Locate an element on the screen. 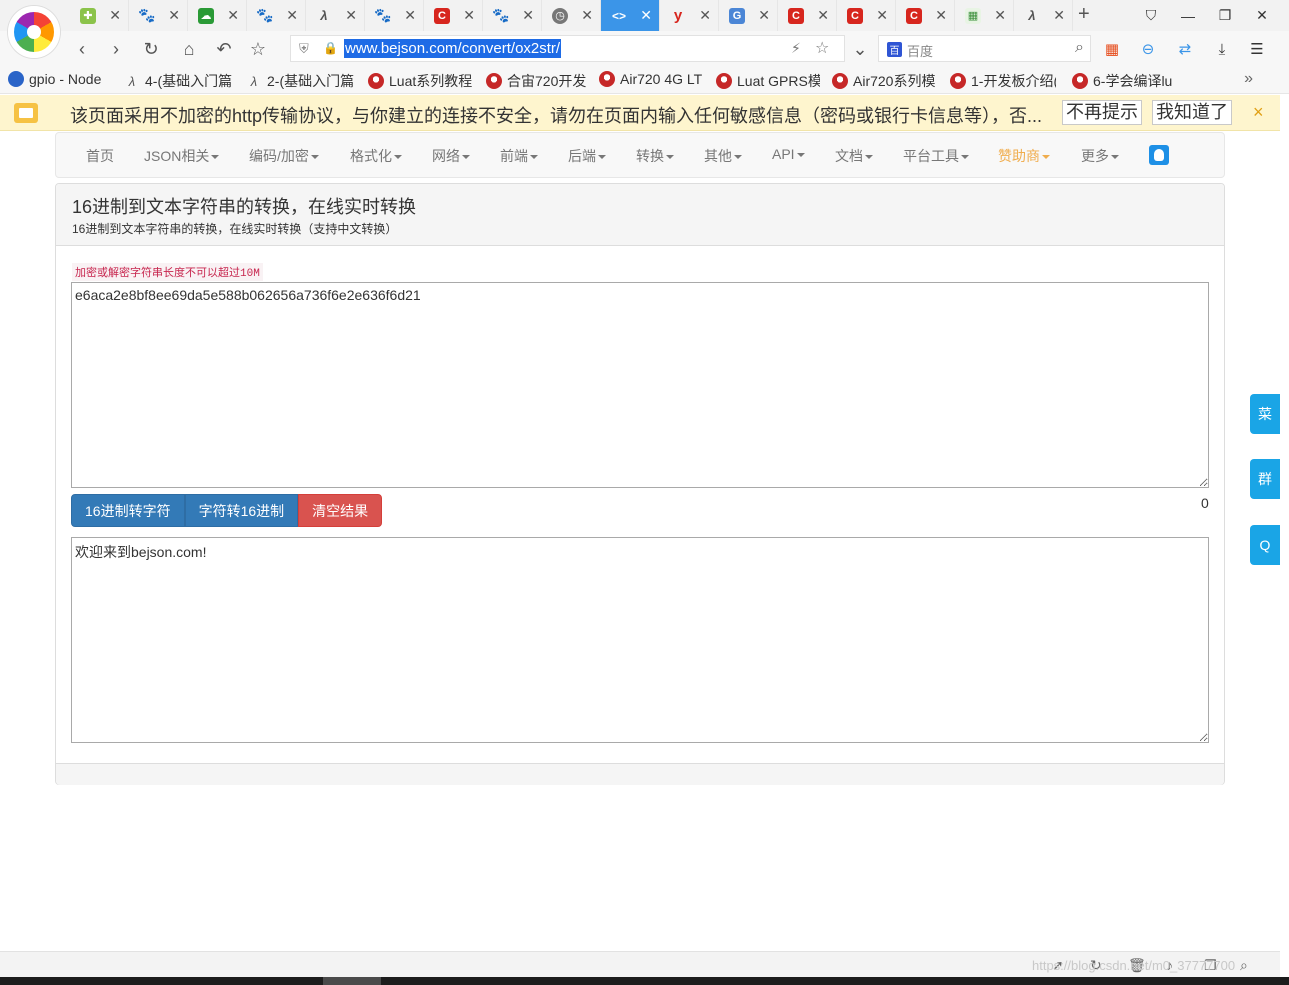 This screenshot has width=1289, height=985. nav-item: 后端 is located at coordinates (587, 156).